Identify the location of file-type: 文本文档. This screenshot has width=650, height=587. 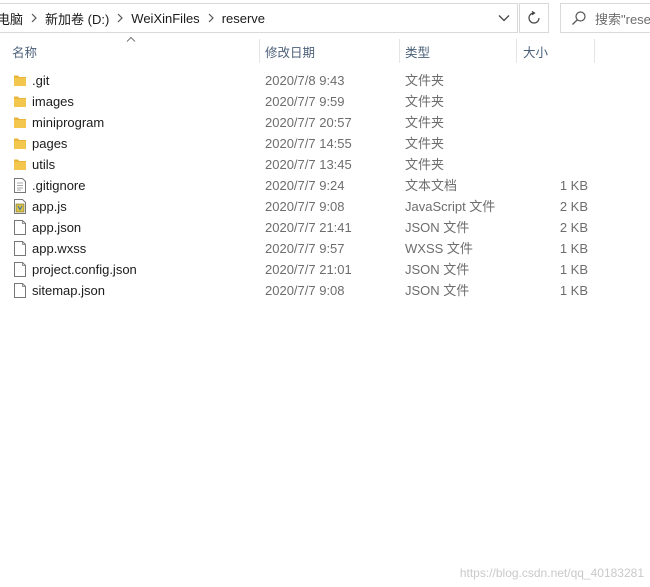
(431, 185).